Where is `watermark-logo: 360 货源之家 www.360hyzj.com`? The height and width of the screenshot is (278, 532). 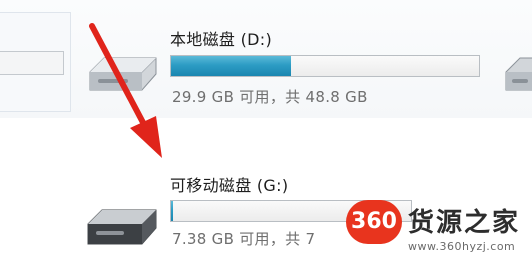
watermark-logo: 360 货源之家 www.360hyzj.com is located at coordinates (439, 229).